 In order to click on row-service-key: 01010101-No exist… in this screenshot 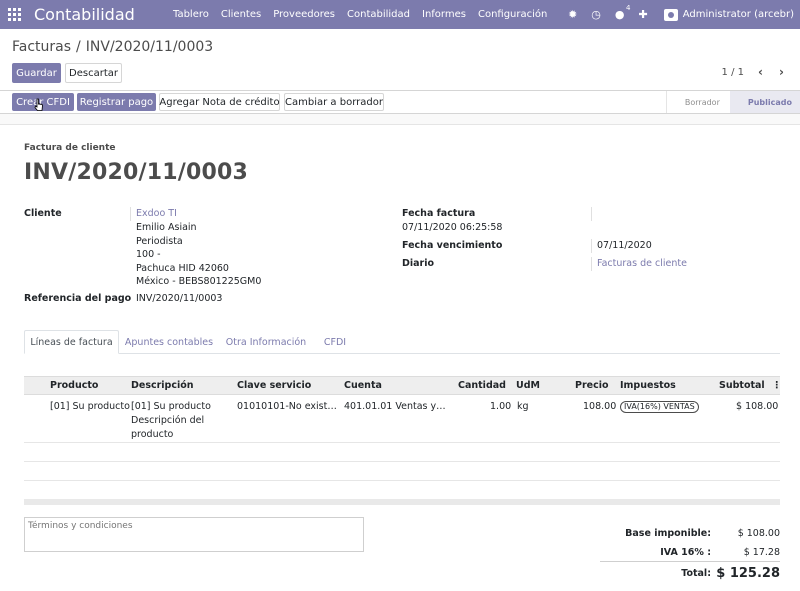, I will do `click(287, 406)`.